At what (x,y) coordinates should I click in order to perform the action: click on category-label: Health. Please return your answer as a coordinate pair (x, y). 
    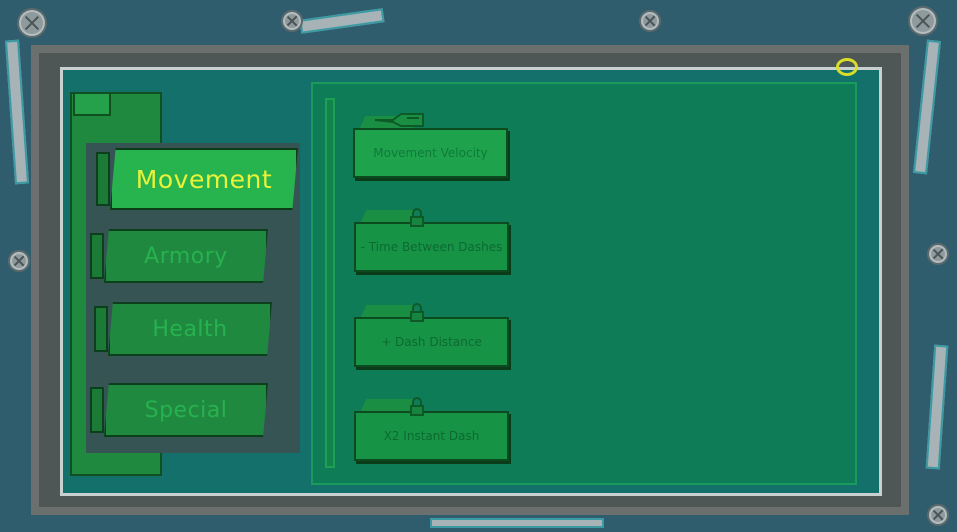
    Looking at the image, I should click on (190, 329).